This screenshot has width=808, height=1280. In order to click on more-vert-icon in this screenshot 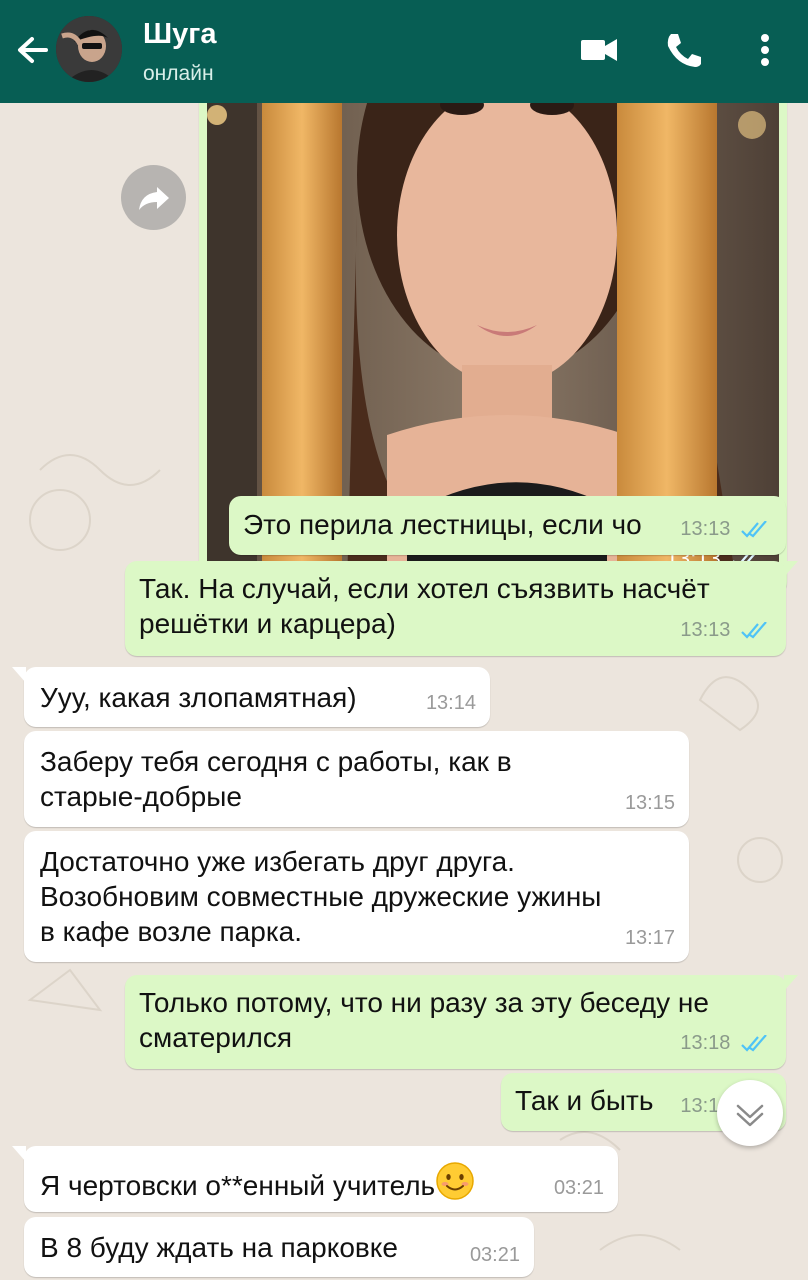, I will do `click(765, 50)`.